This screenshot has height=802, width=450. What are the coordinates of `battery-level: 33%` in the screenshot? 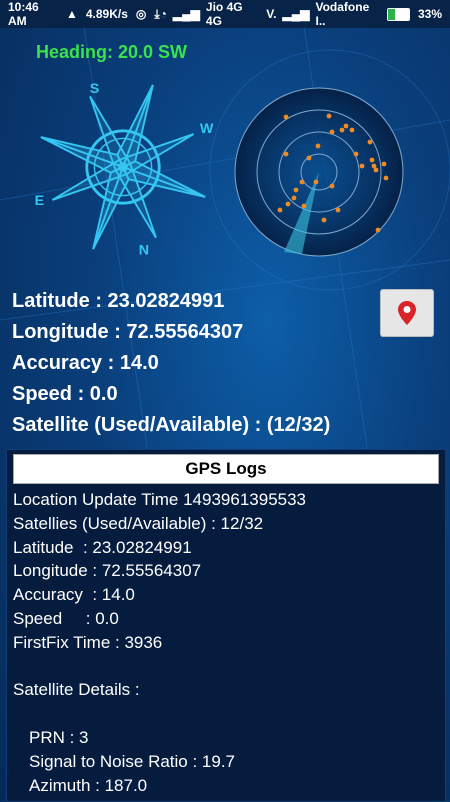 It's located at (429, 14).